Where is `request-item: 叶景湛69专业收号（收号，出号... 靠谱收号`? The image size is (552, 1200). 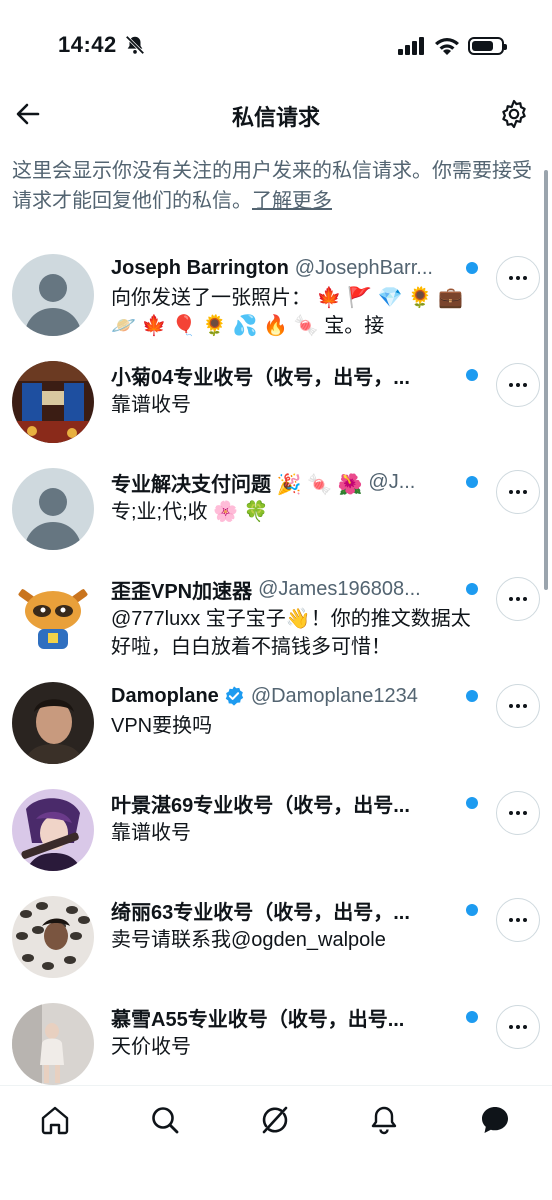
request-item: 叶景湛69专业收号（收号，出号... 靠谱收号 is located at coordinates (276, 838).